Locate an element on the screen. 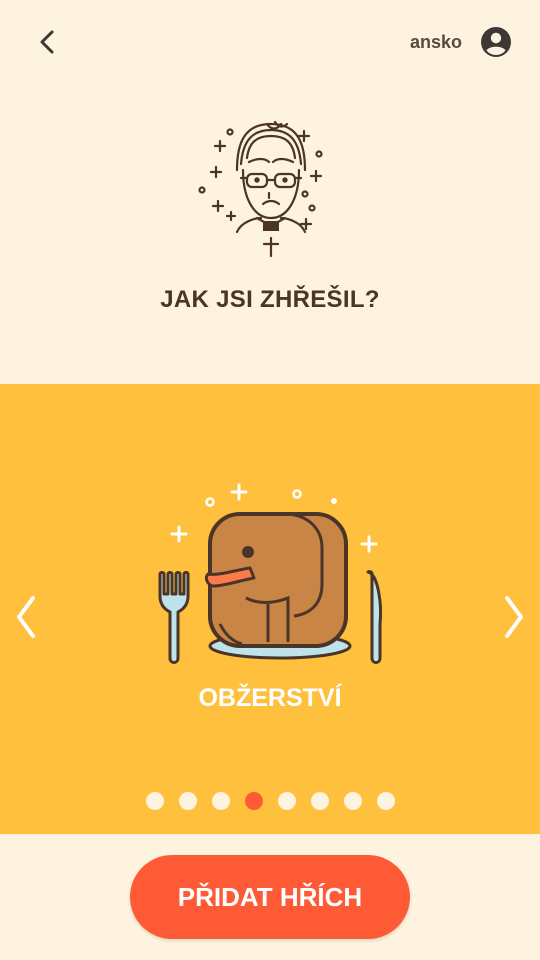 This screenshot has height=960, width=540. add-sin-button: PŘIDAT HŘÍCH is located at coordinates (270, 897).